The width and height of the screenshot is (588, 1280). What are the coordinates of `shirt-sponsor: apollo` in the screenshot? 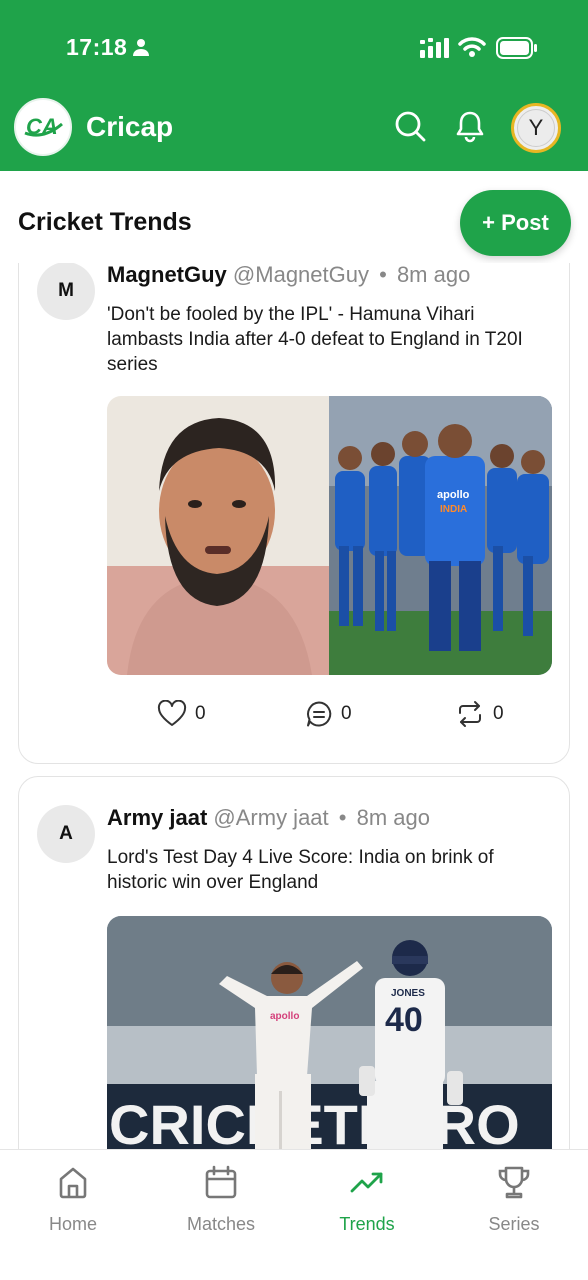 It's located at (284, 1016).